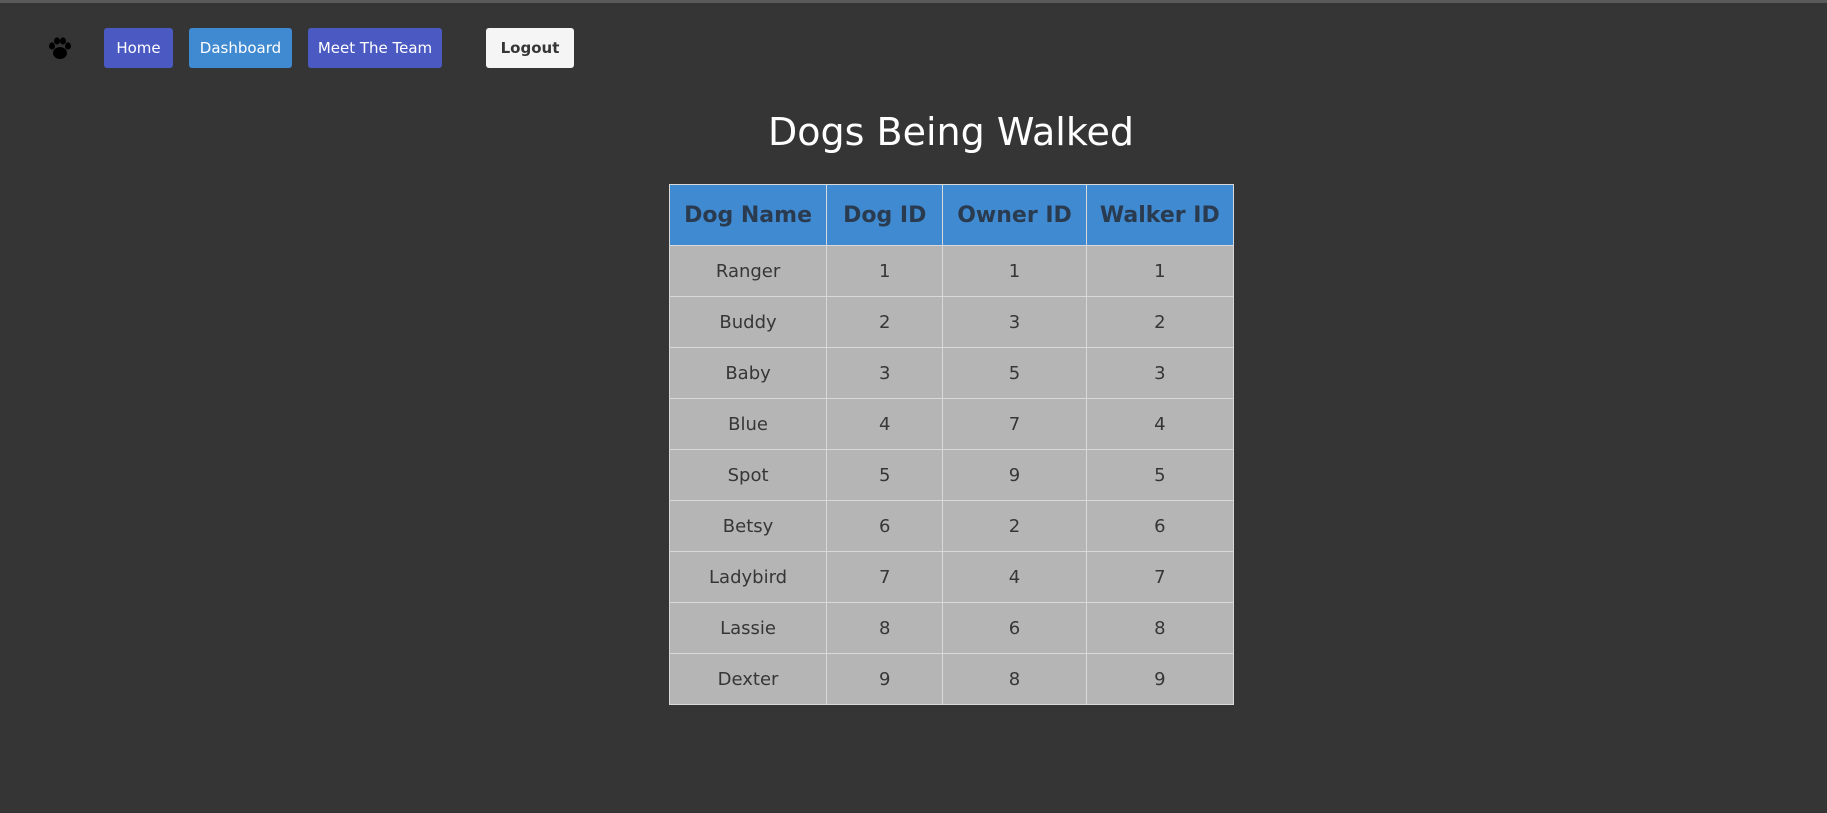 The height and width of the screenshot is (813, 1827). I want to click on table-row: Buddy 2 3 2, so click(951, 322).